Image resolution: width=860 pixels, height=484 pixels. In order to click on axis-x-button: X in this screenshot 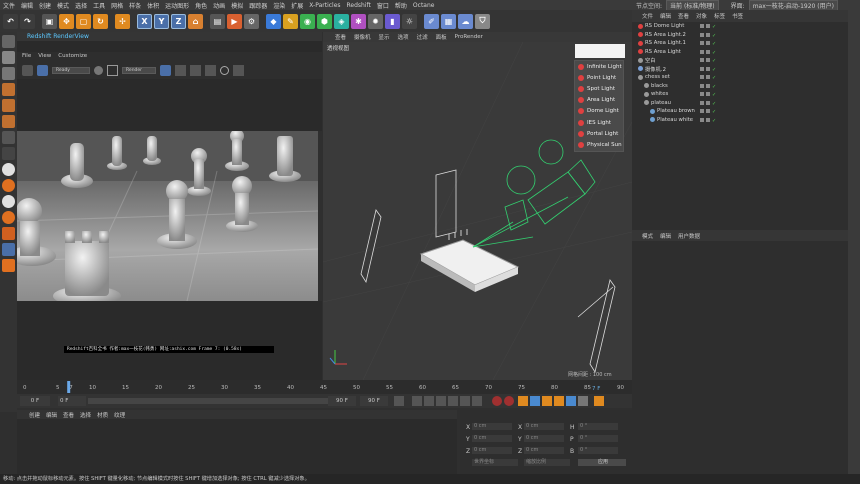, I will do `click(144, 21)`.